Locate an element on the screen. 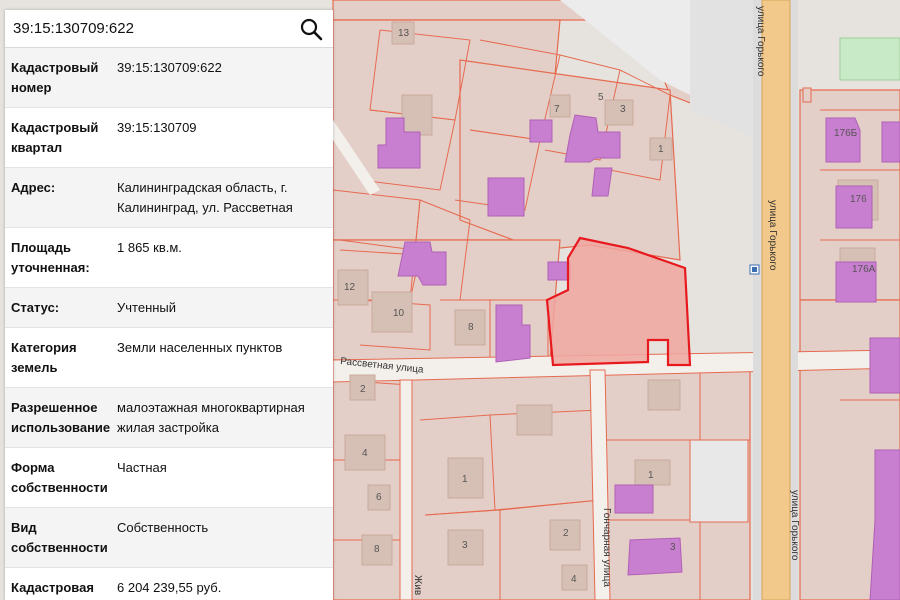 This screenshot has height=600, width=900. info-value: Земли населенных пунктов is located at coordinates (200, 347).